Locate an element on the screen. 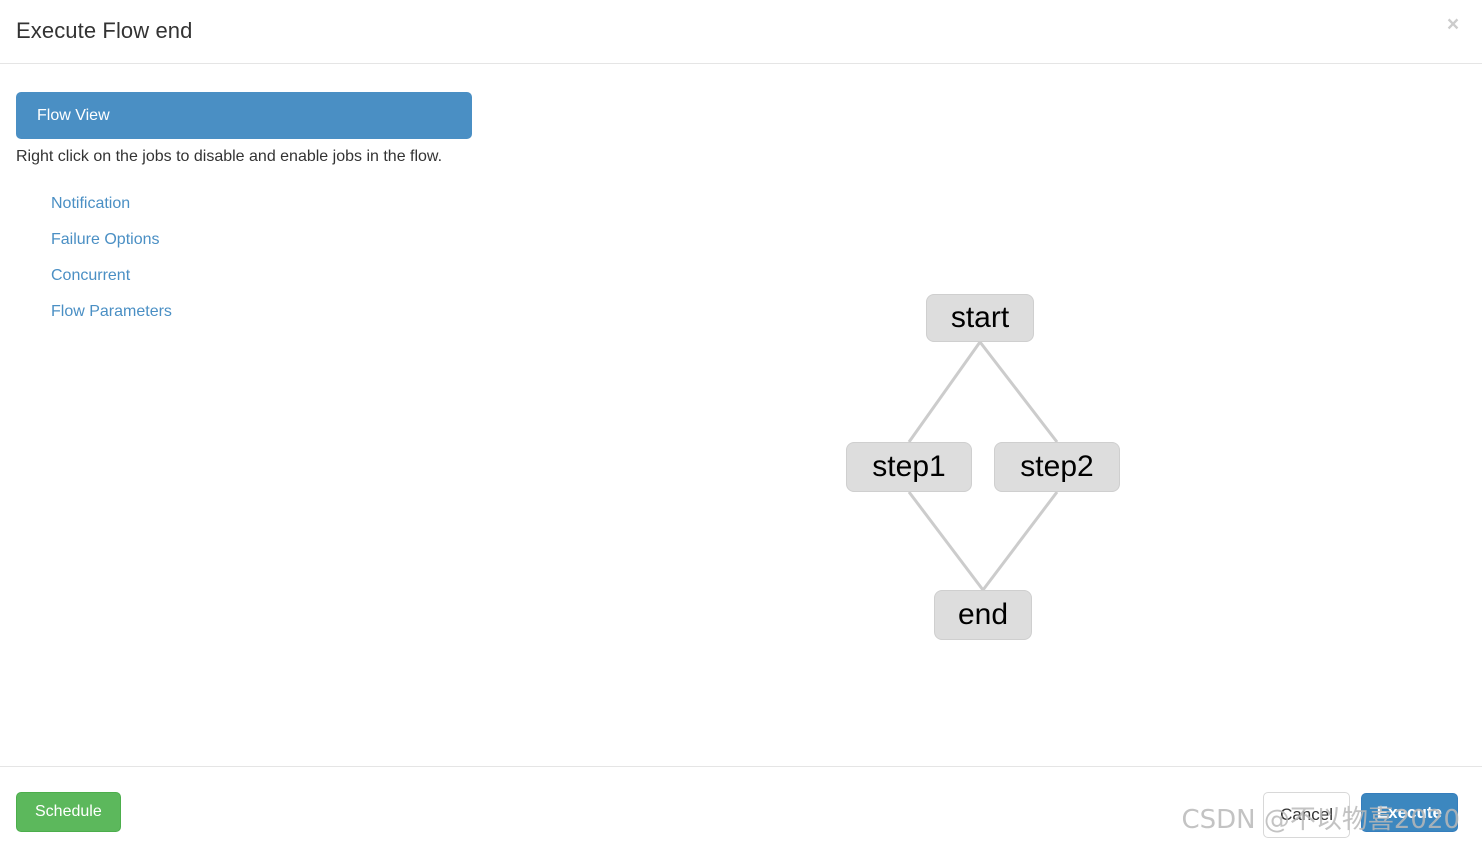 This screenshot has height=843, width=1482. close-icon: × is located at coordinates (1453, 25).